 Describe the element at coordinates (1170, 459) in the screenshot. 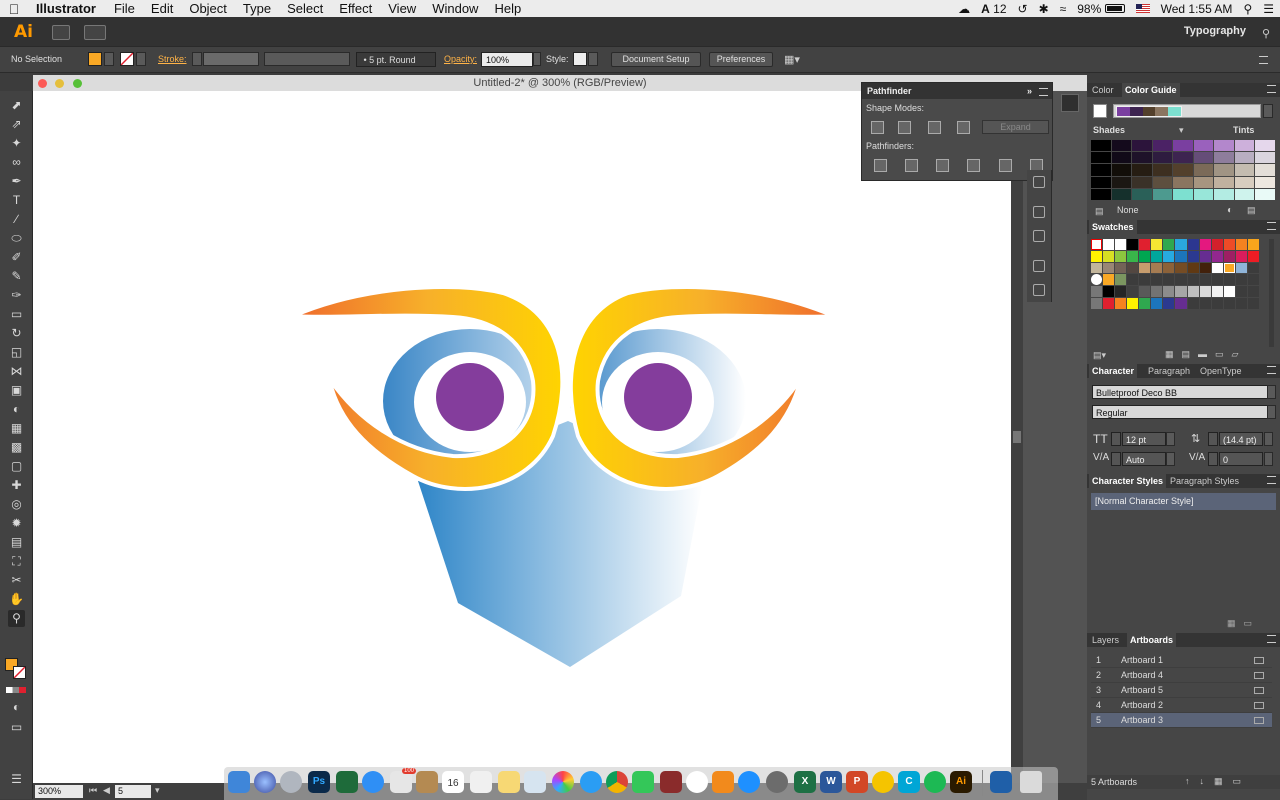

I see `kerning-dropdown` at that location.